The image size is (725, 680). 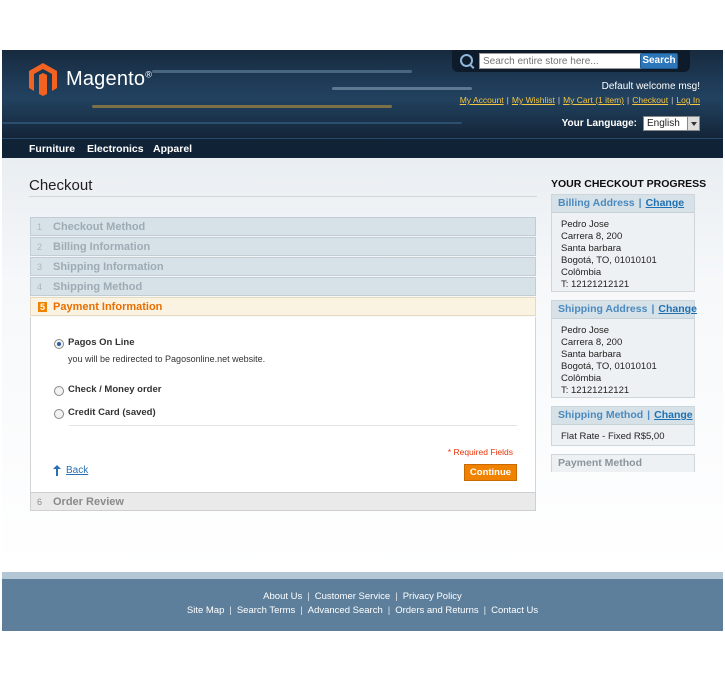 I want to click on magento-logo-icon, so click(x=43, y=79).